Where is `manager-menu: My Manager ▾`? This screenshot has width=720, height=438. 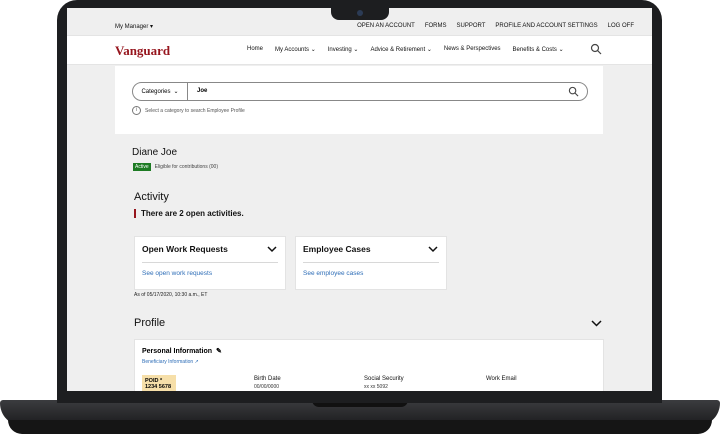
manager-menu: My Manager ▾ is located at coordinates (134, 26).